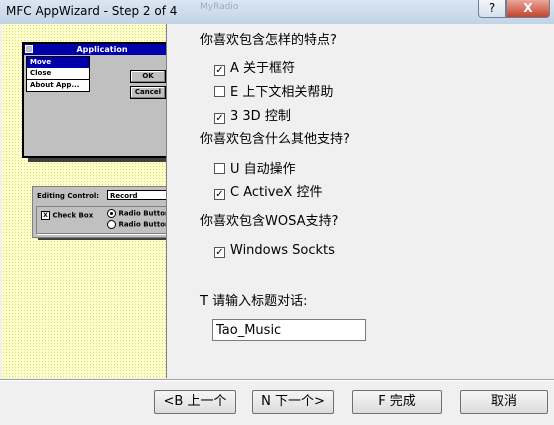 This screenshot has height=425, width=554. I want to click on title-bar: MFC AppWizard - Step 2 of 4 MyRadio ? X, so click(277, 12).